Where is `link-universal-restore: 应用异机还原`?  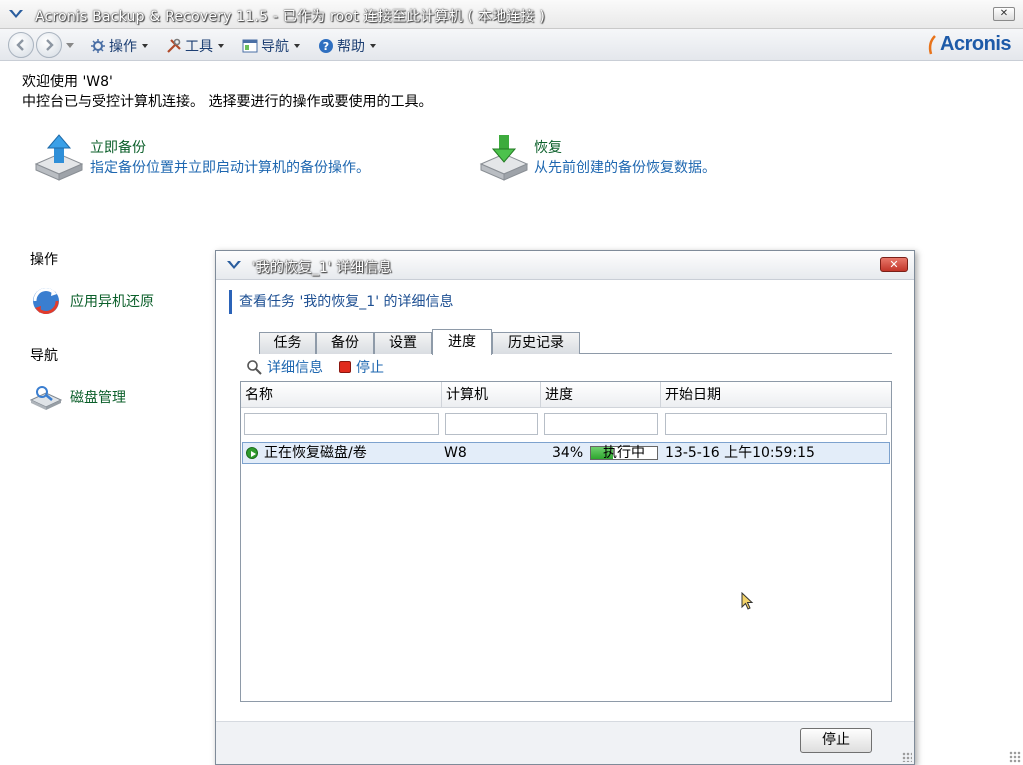
link-universal-restore: 应用异机还原 is located at coordinates (92, 301).